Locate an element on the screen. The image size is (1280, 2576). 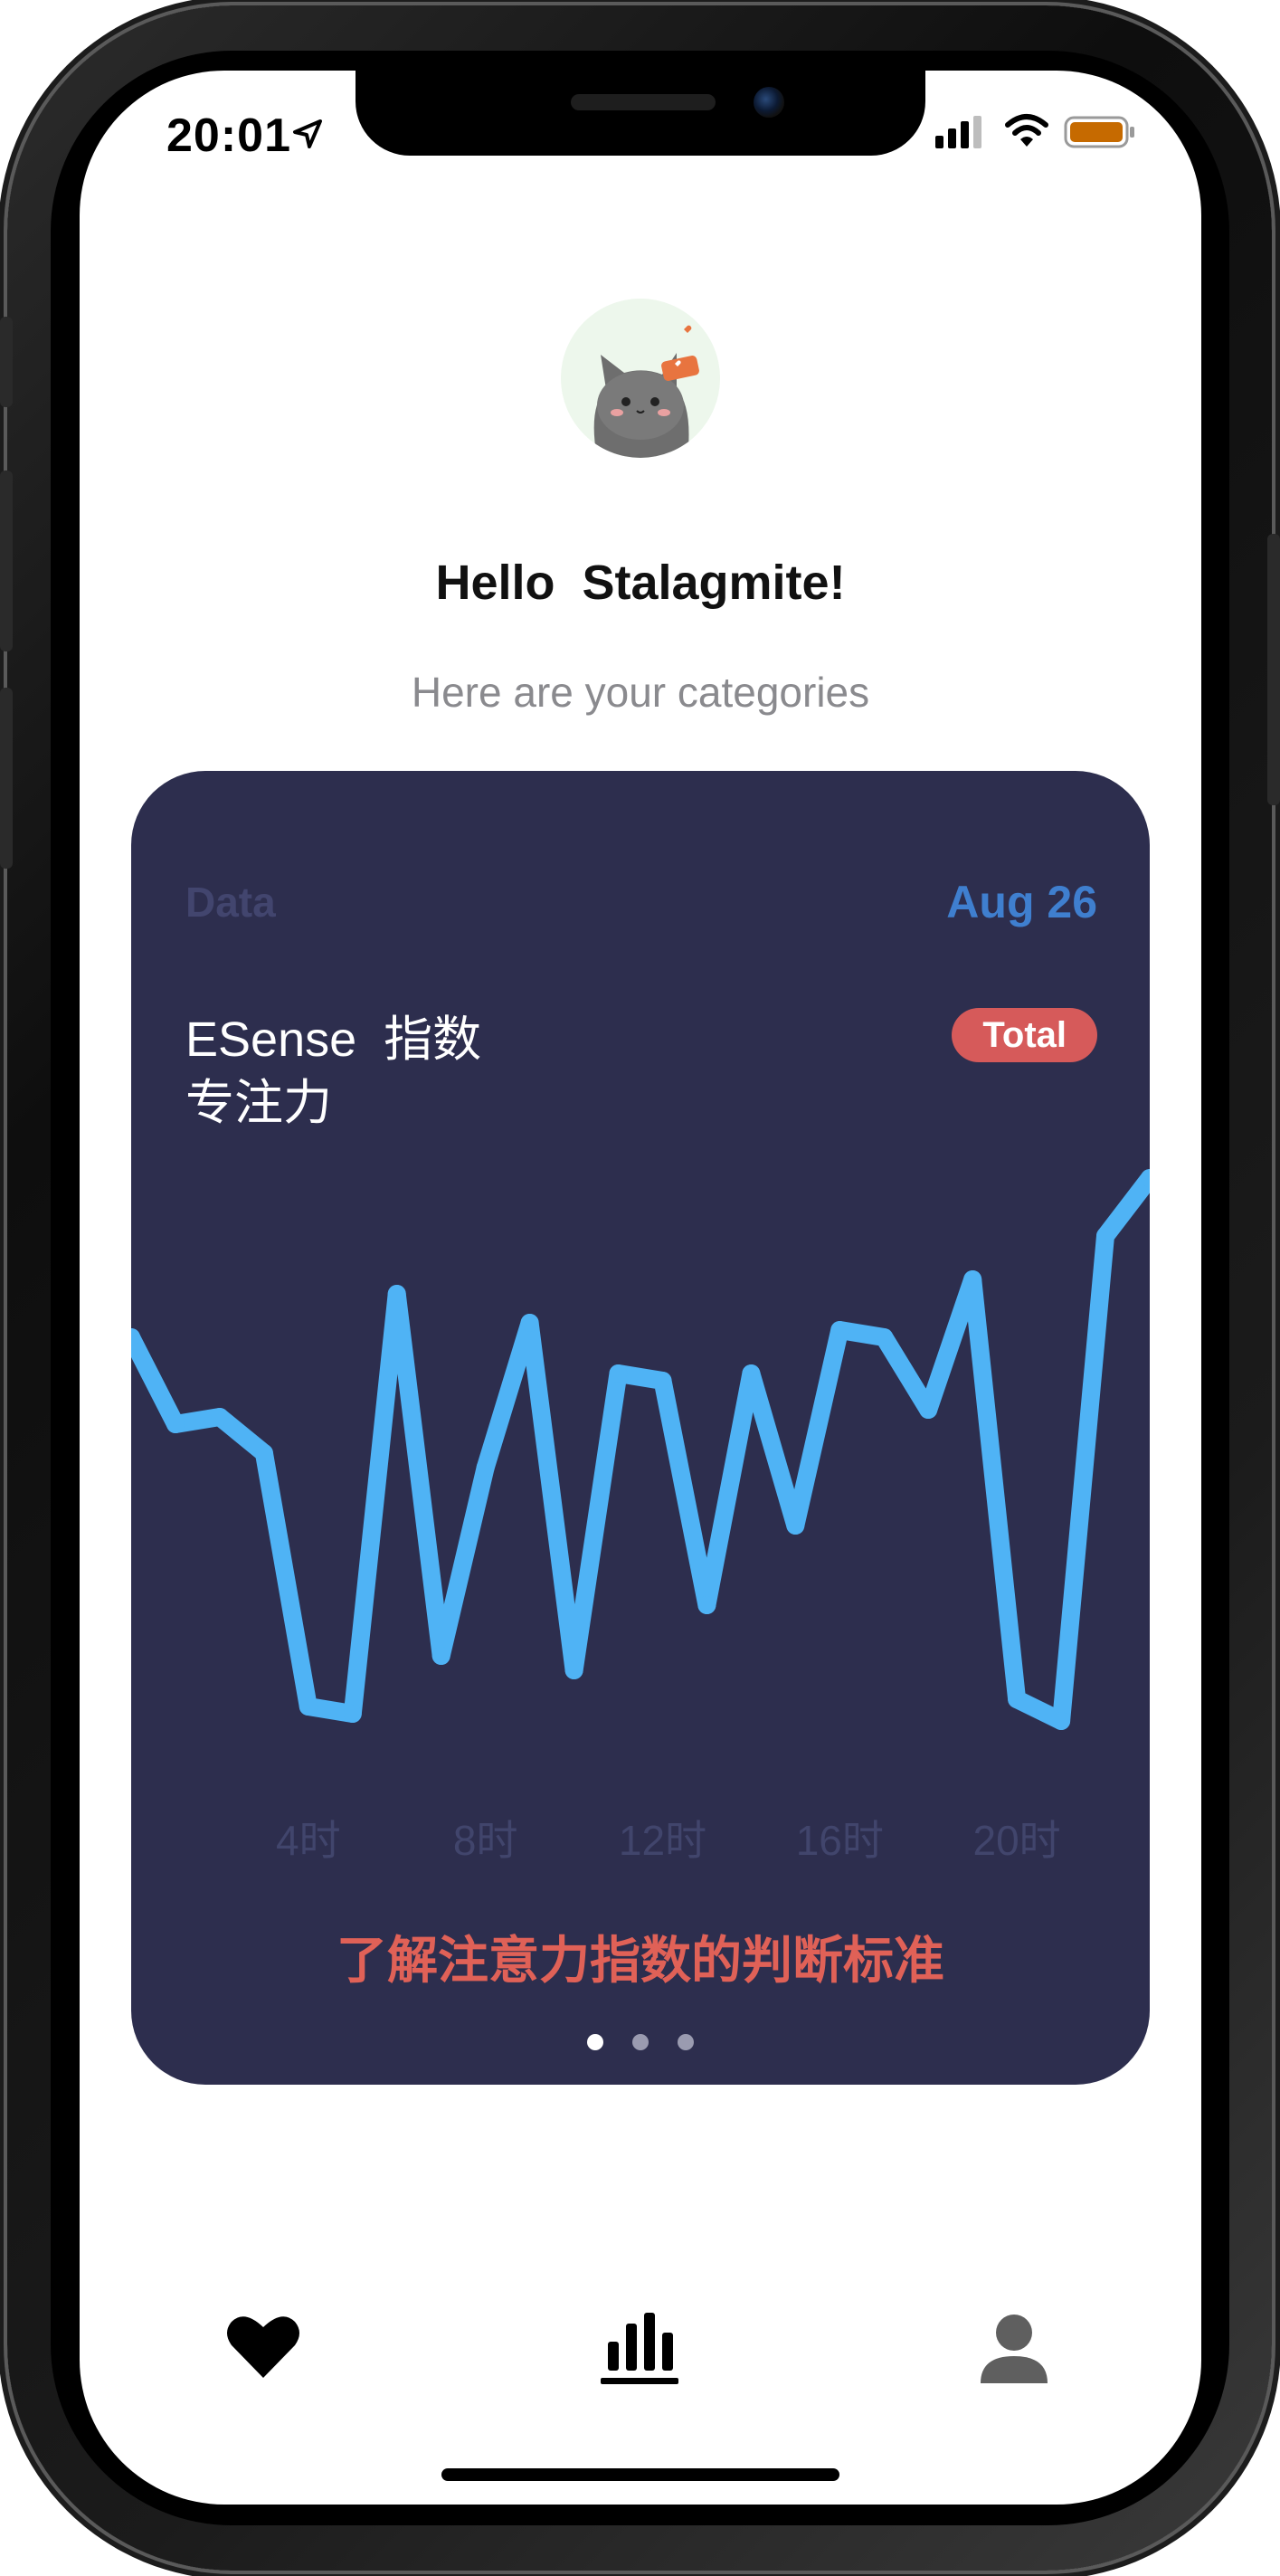
x-tick-label: 20时 is located at coordinates (1016, 1840).